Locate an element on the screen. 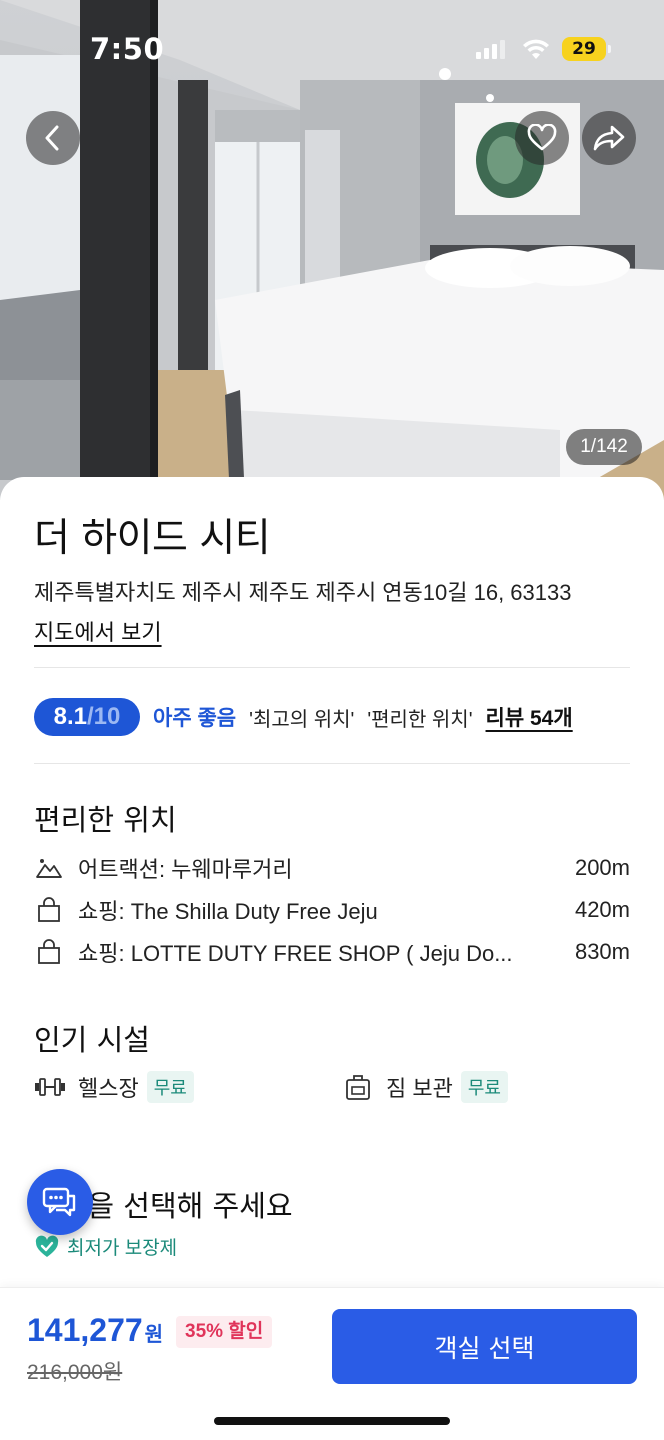  hotel-name: 더 하이드 시티 is located at coordinates (152, 538).